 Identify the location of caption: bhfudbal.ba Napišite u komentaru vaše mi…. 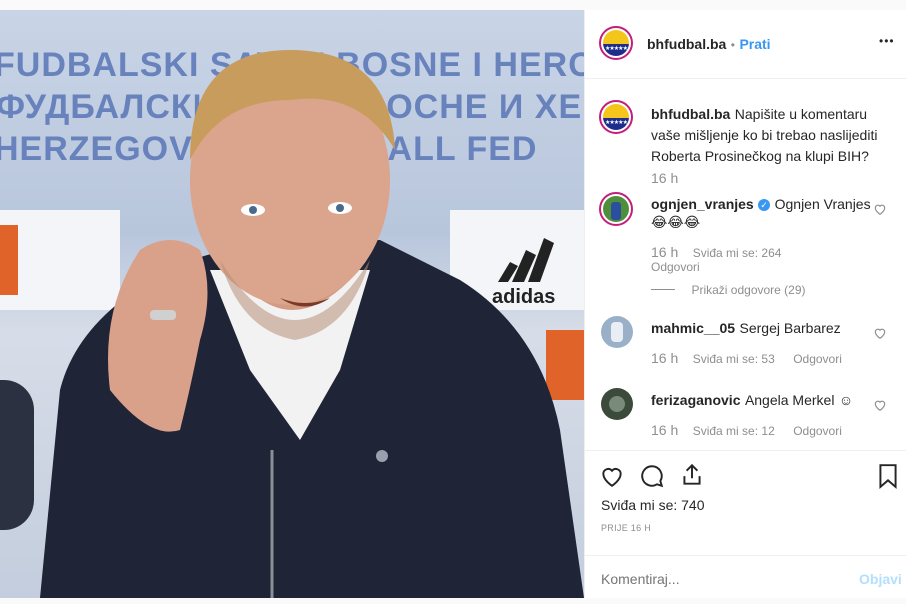
(764, 135).